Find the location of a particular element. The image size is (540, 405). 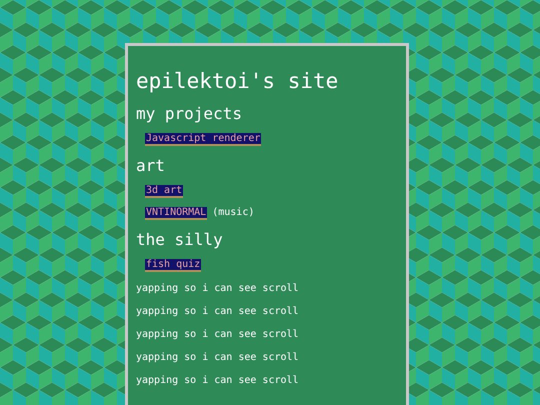

link: Javascript renderer is located at coordinates (203, 139).